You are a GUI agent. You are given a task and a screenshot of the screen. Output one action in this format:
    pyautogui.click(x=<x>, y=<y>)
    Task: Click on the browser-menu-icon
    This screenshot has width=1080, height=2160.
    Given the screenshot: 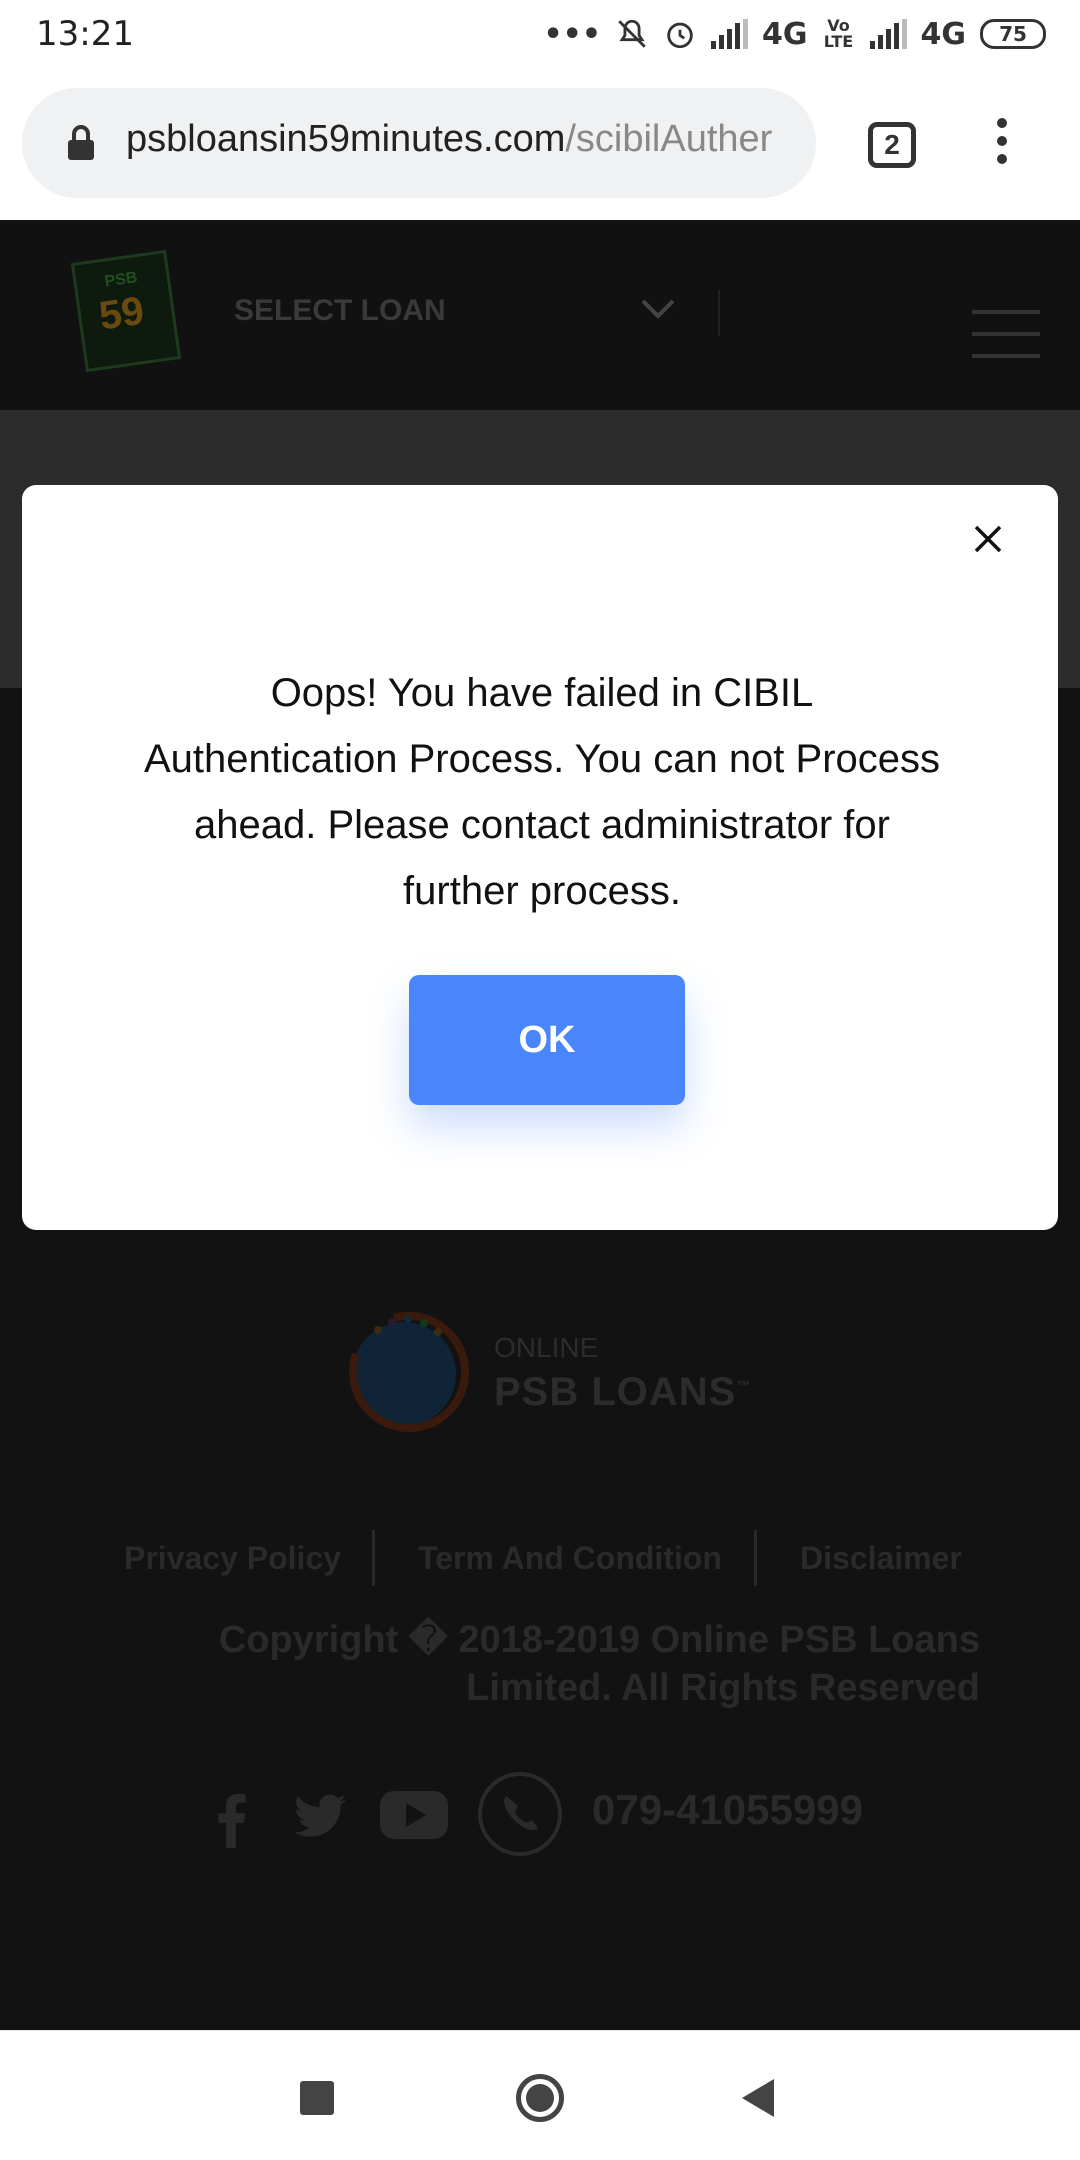 What is the action you would take?
    pyautogui.click(x=1002, y=144)
    